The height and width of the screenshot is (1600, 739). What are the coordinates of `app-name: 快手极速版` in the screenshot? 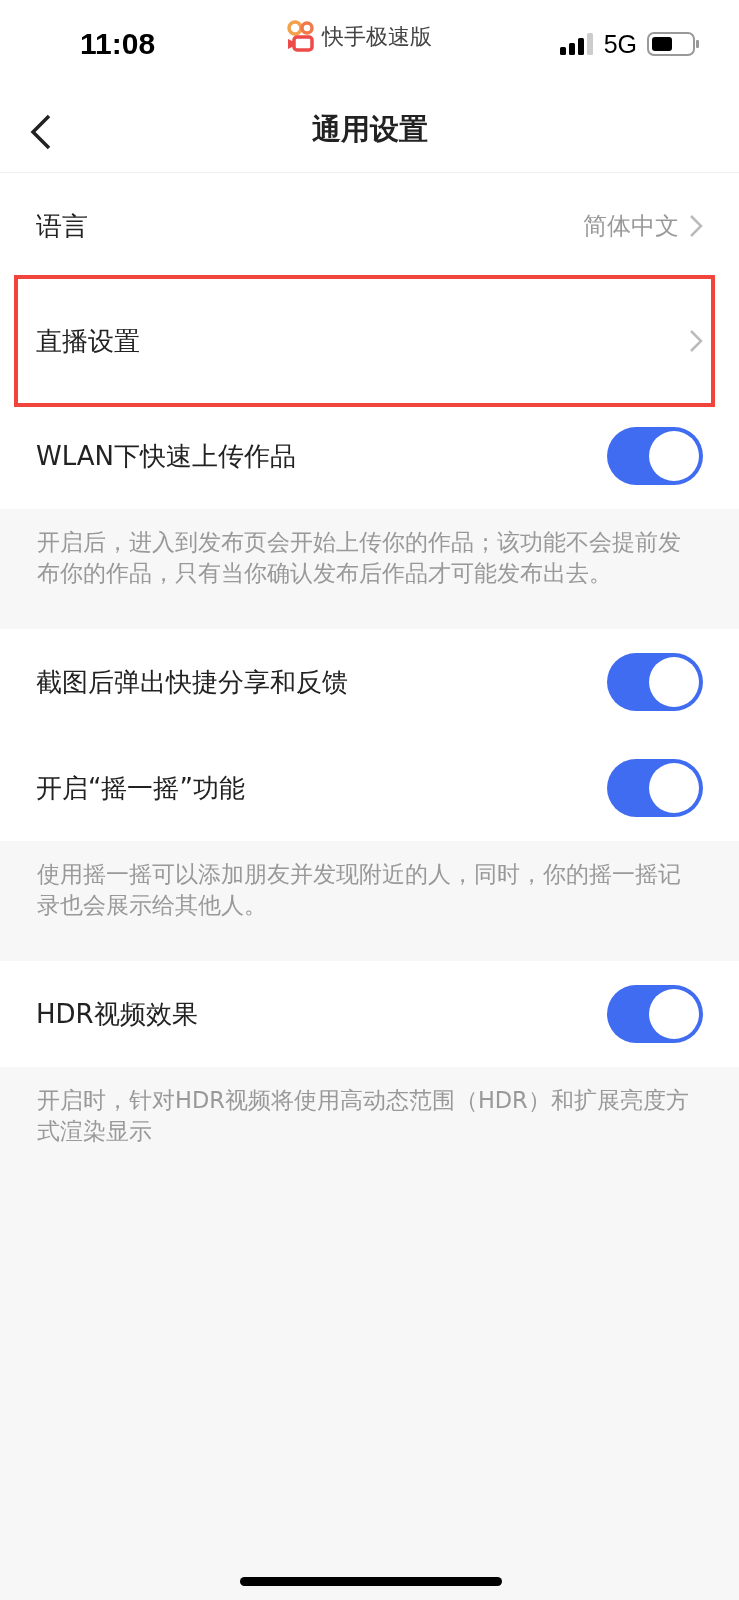 It's located at (377, 37).